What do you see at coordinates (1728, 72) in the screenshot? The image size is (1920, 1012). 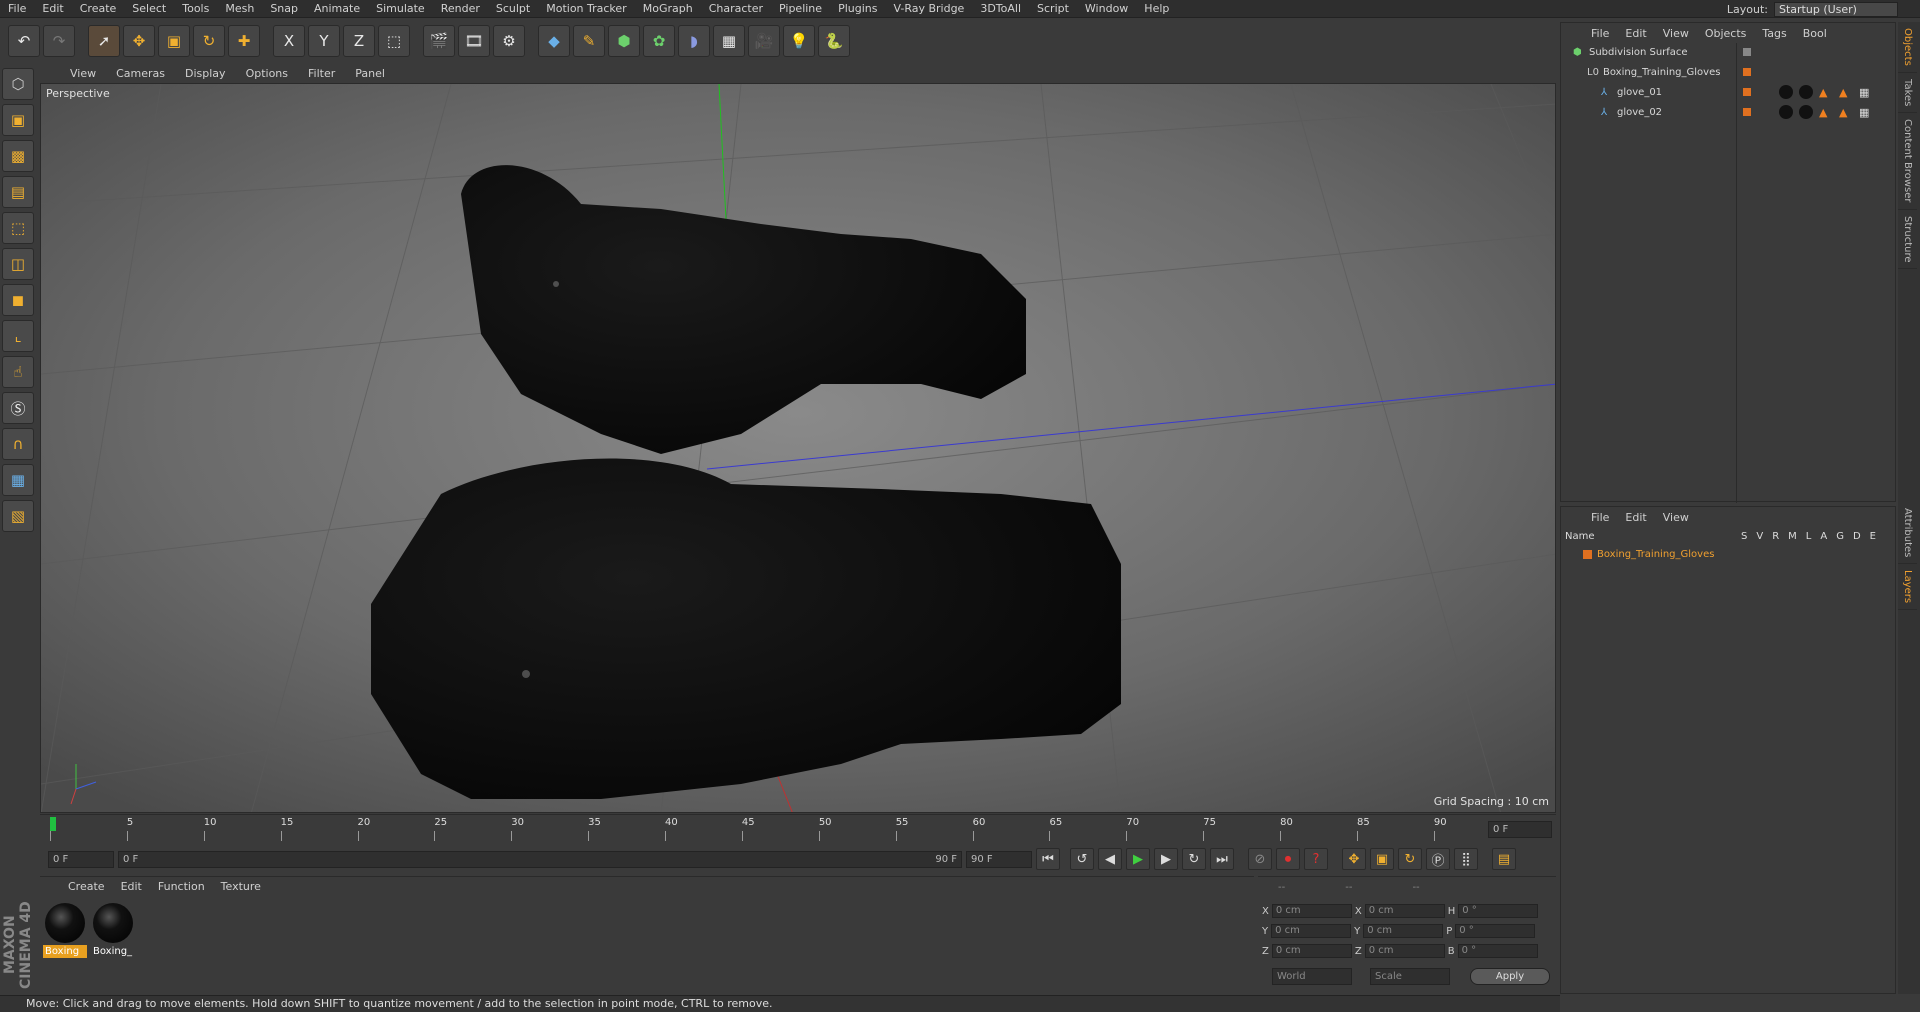 I see `object-row: L0 Boxing_Training_Gloves` at bounding box center [1728, 72].